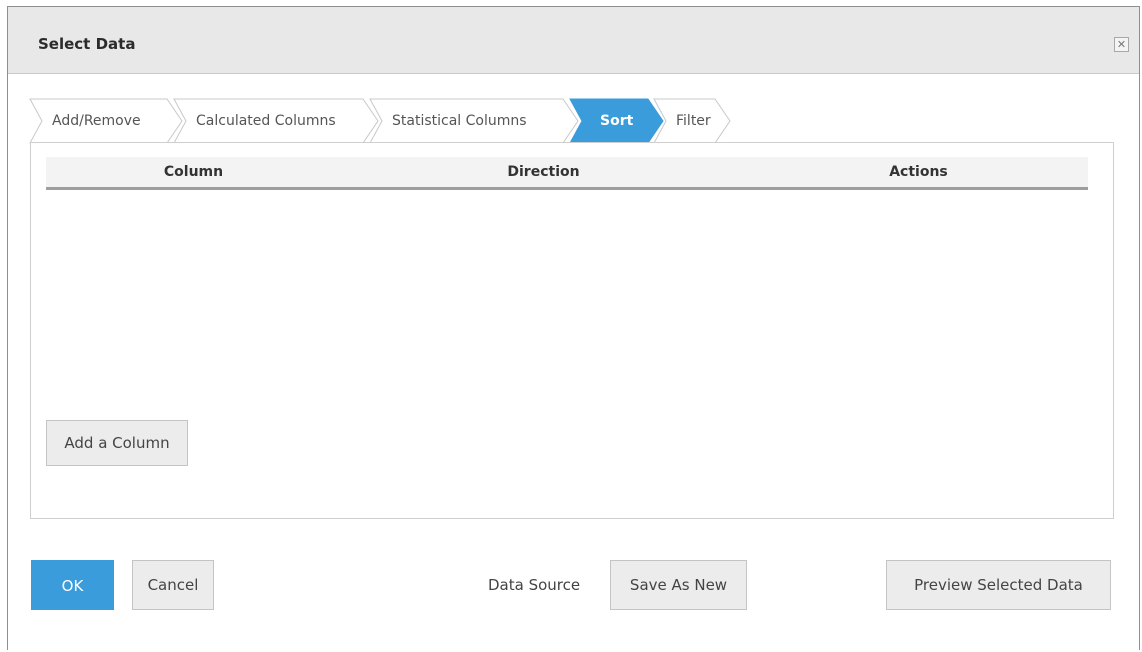 The width and height of the screenshot is (1142, 652). I want to click on tab-label: Filter, so click(693, 121).